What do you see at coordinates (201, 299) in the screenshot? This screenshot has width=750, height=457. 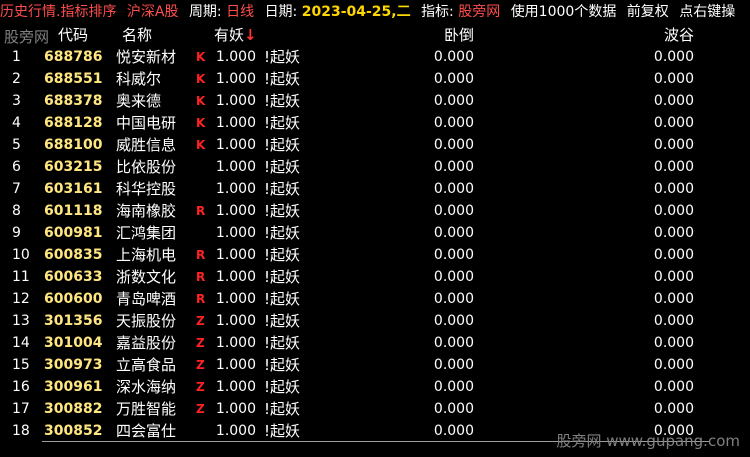 I see `stock-flag-badge: R` at bounding box center [201, 299].